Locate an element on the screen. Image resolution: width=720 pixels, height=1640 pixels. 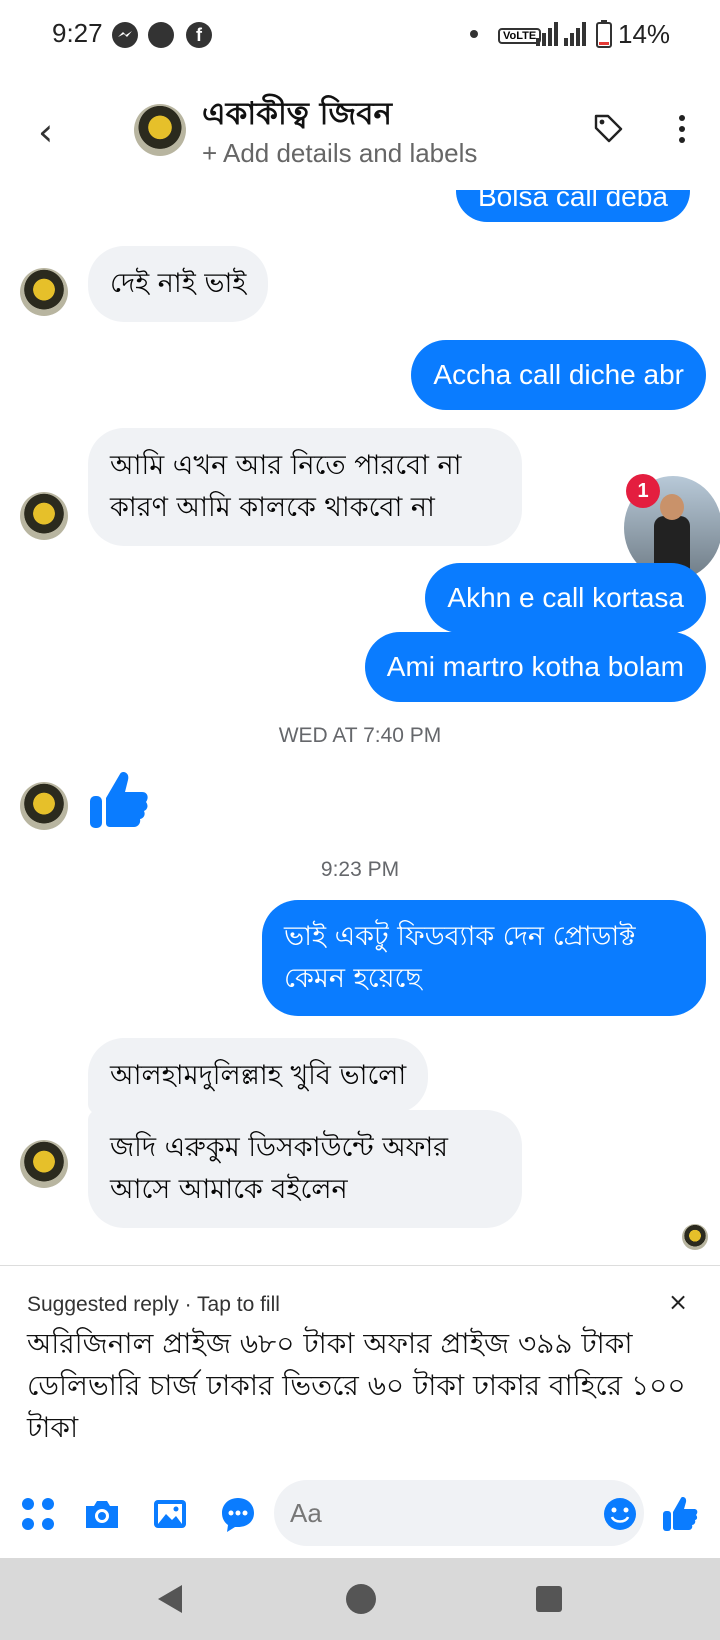
battery-percent: 14% is located at coordinates (644, 34).